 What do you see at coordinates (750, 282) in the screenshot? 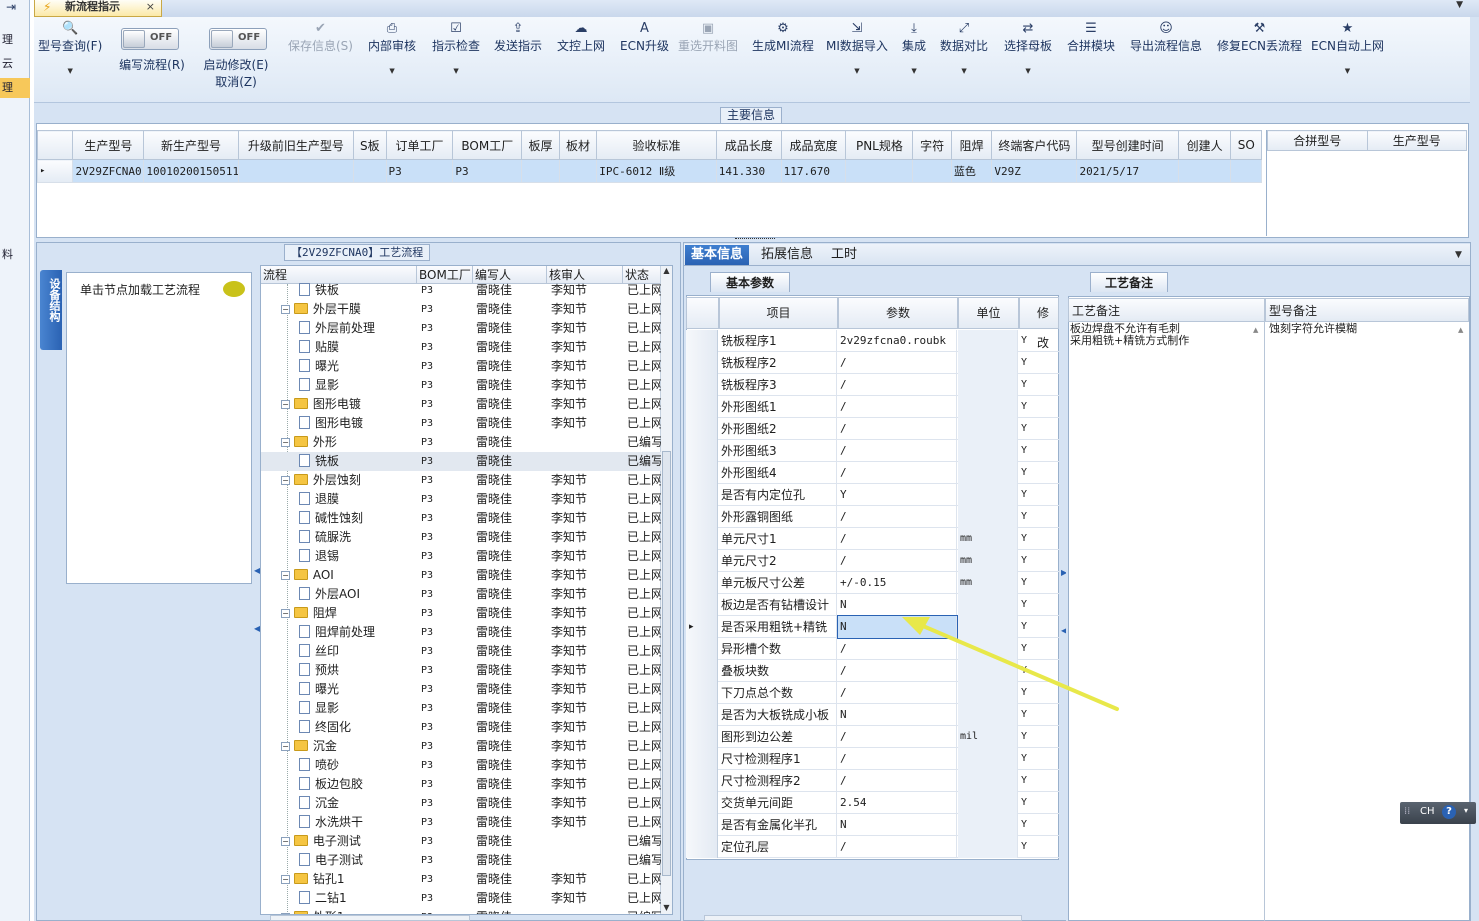
I see `subtab-basic-params: 基本参数` at bounding box center [750, 282].